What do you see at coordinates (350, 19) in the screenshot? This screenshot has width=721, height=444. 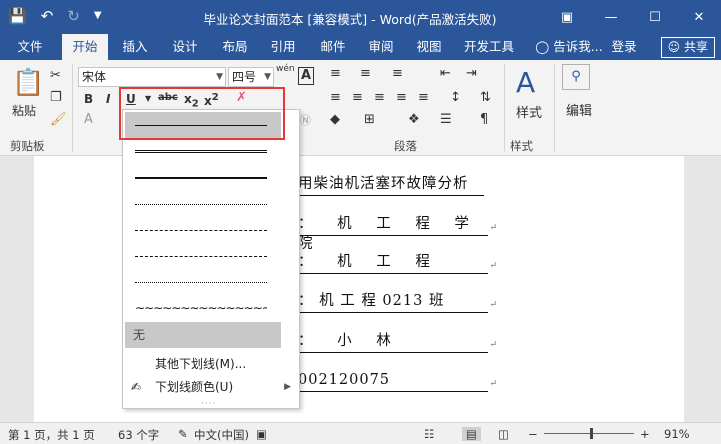 I see `window-title: 毕业论文封面范本 [兼容模式] - Word(产品激活失败)` at bounding box center [350, 19].